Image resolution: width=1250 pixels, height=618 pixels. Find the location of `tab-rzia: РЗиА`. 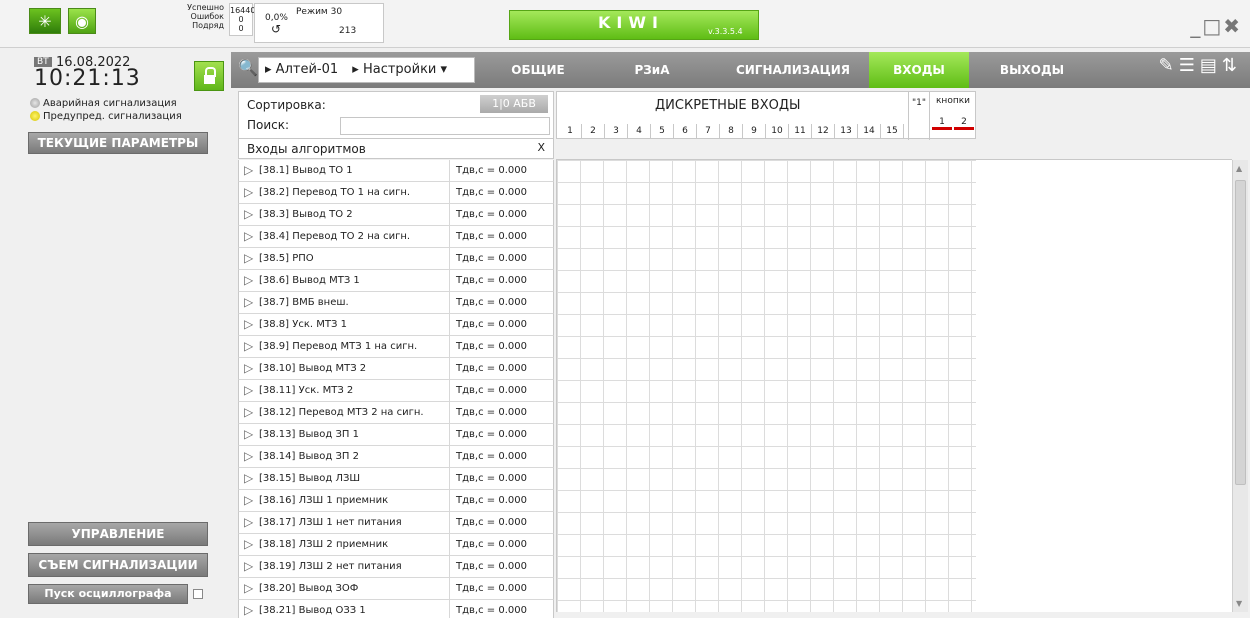

tab-rzia: РЗиА is located at coordinates (652, 70).